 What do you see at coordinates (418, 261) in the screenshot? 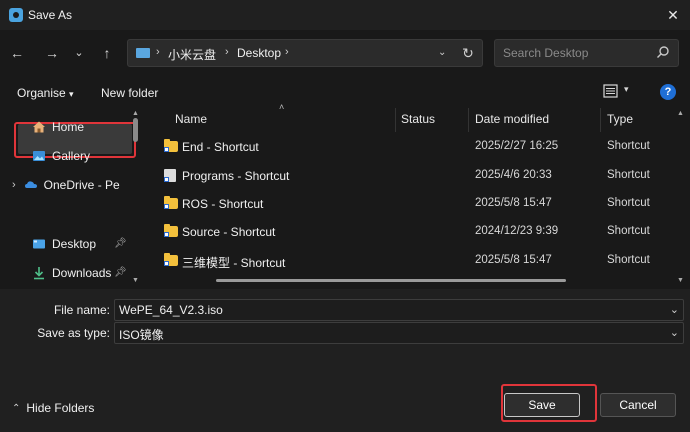
I see `file-row: 三维模型 - Shortcut 2025/5/8 15:47 Shortcut` at bounding box center [418, 261].